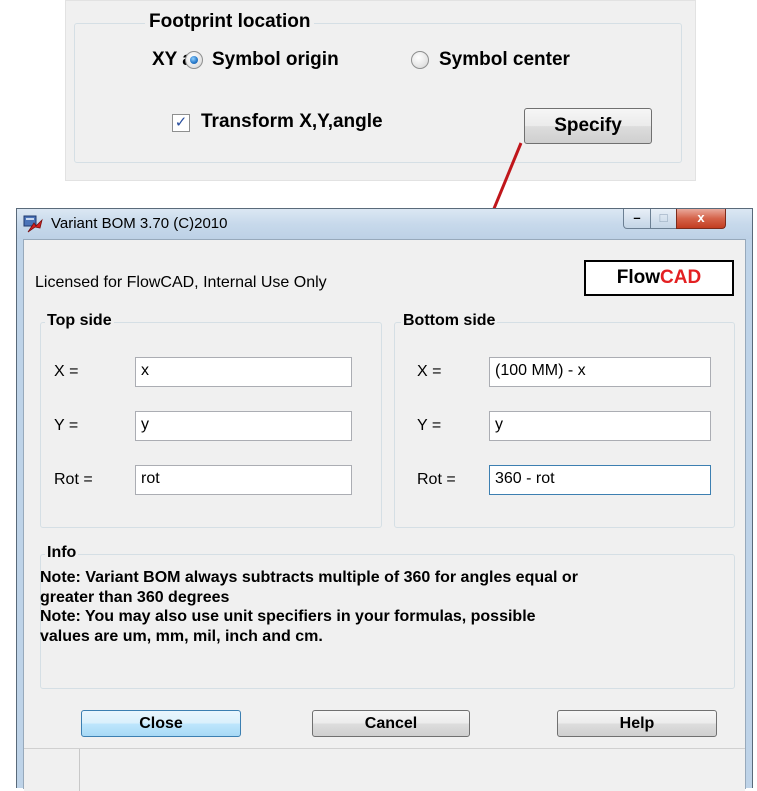 The height and width of the screenshot is (791, 757). What do you see at coordinates (243, 372) in the screenshot?
I see `top-x-input: x` at bounding box center [243, 372].